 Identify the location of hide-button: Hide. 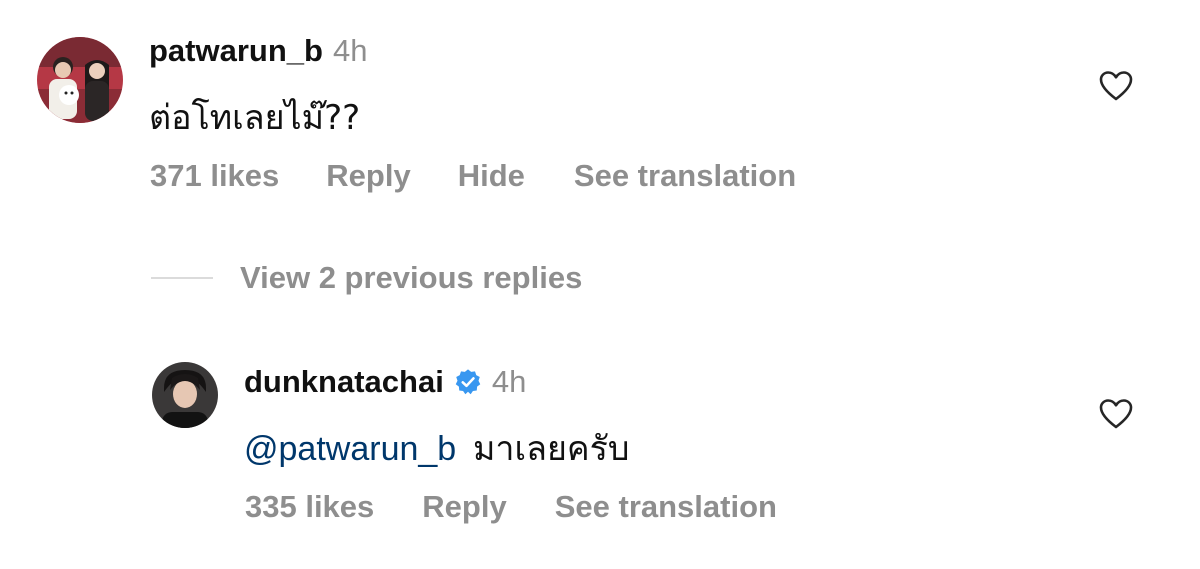
(491, 176).